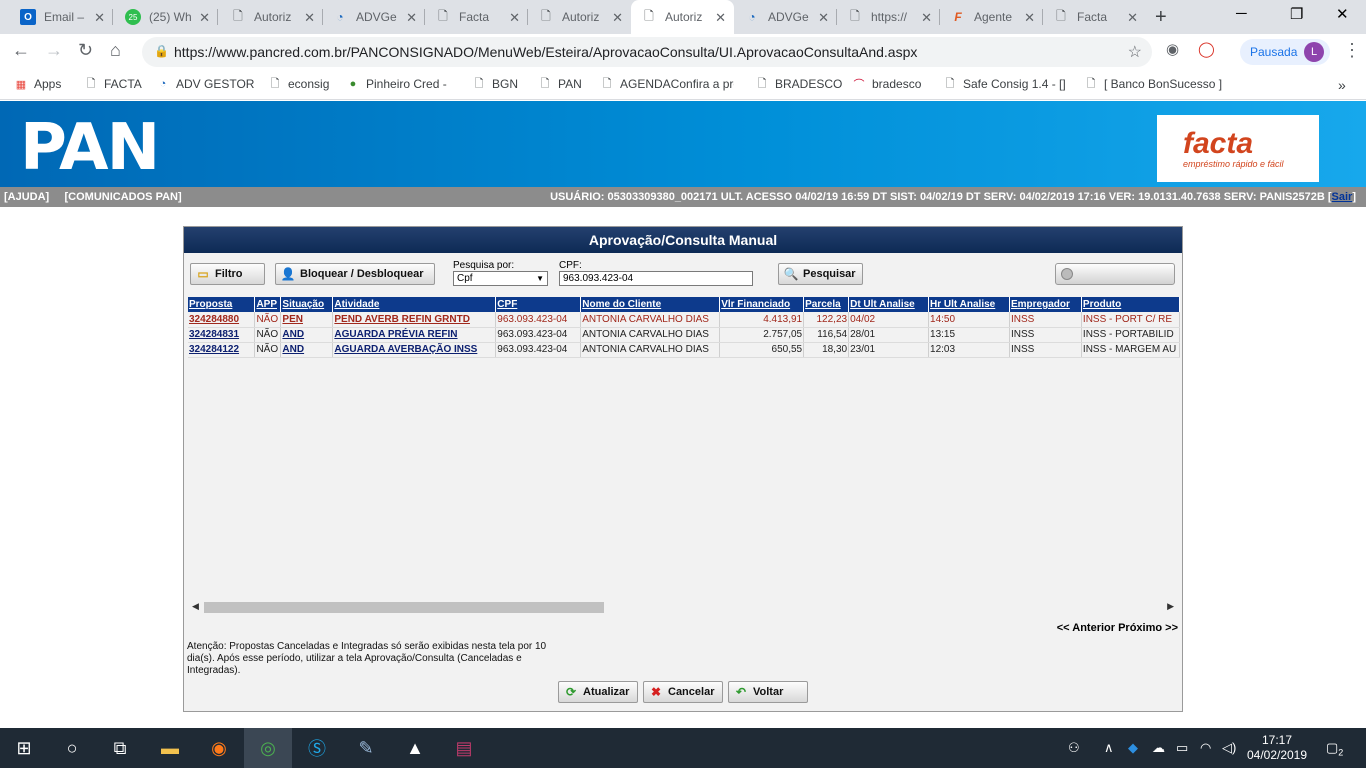 The height and width of the screenshot is (768, 1366). I want to click on task-view-icon: ⧉, so click(120, 748).